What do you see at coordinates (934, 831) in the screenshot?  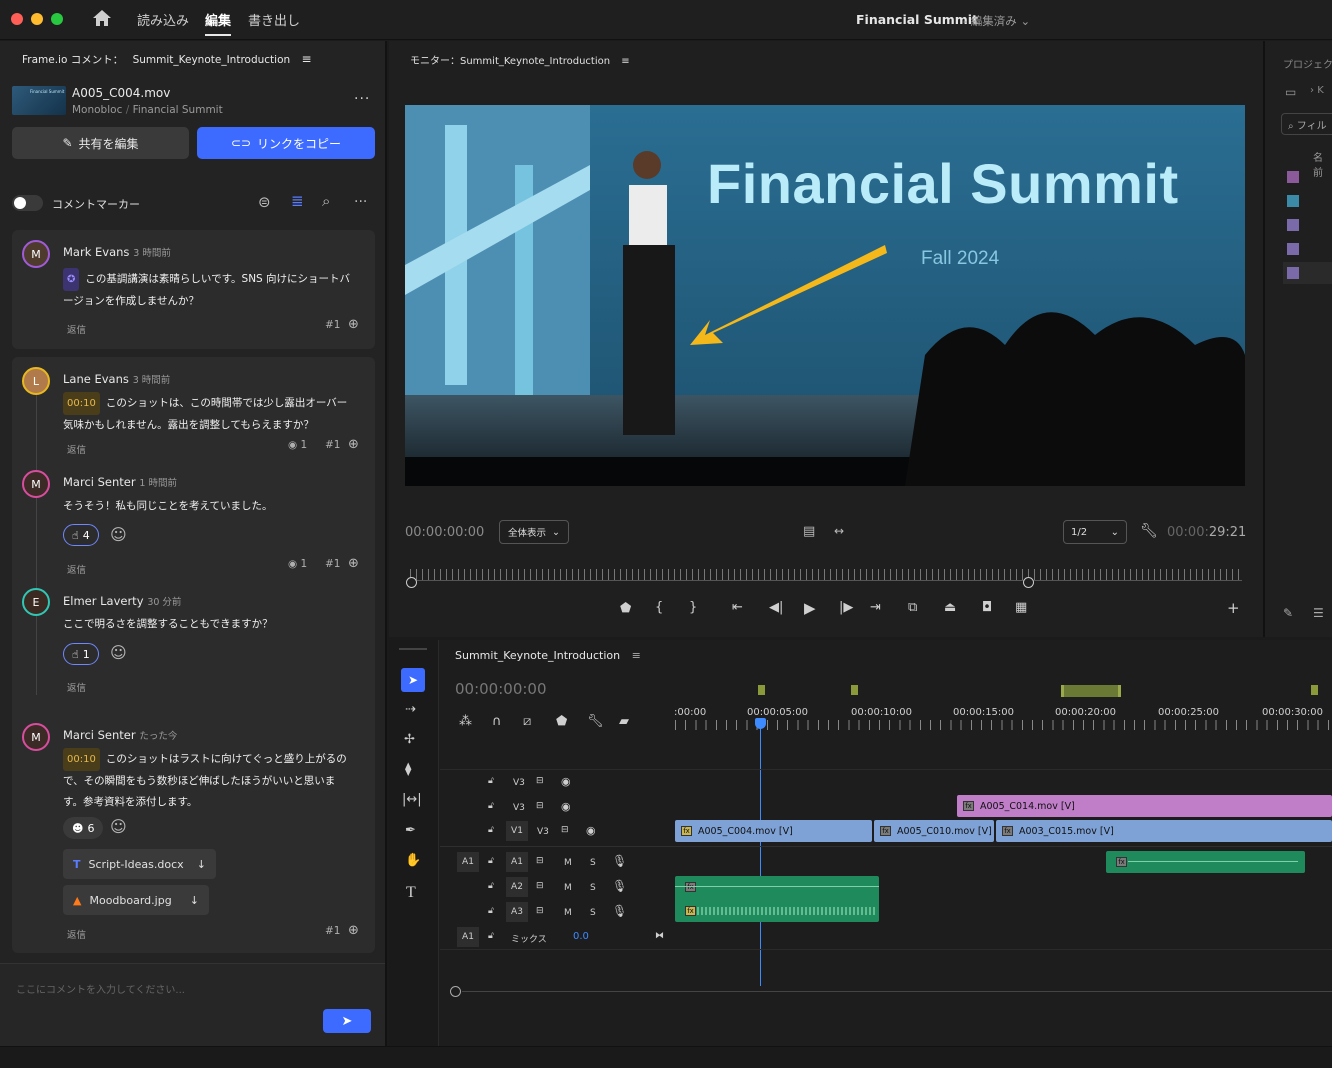 I see `clip-a005-c010: fx A005_C010.mov [V]` at bounding box center [934, 831].